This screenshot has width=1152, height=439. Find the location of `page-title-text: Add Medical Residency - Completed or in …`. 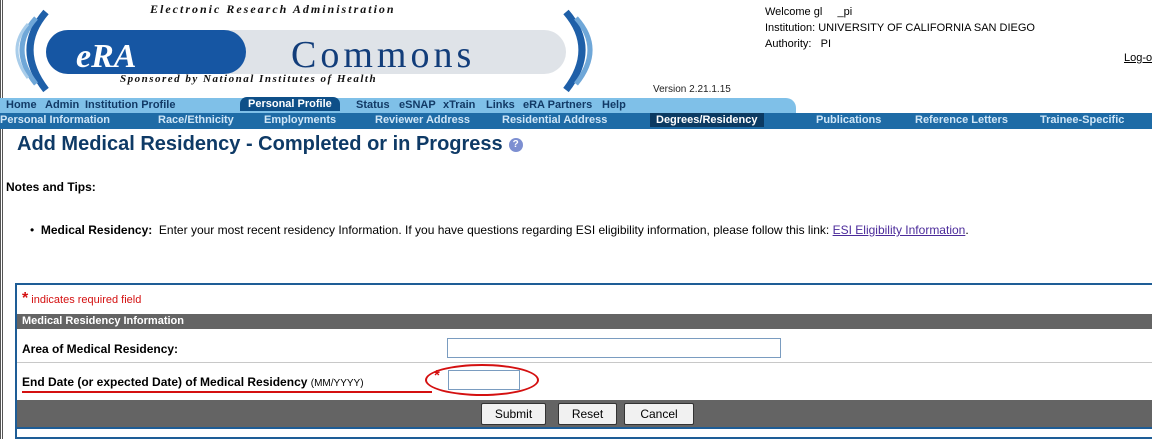

page-title-text: Add Medical Residency - Completed or in … is located at coordinates (260, 144).